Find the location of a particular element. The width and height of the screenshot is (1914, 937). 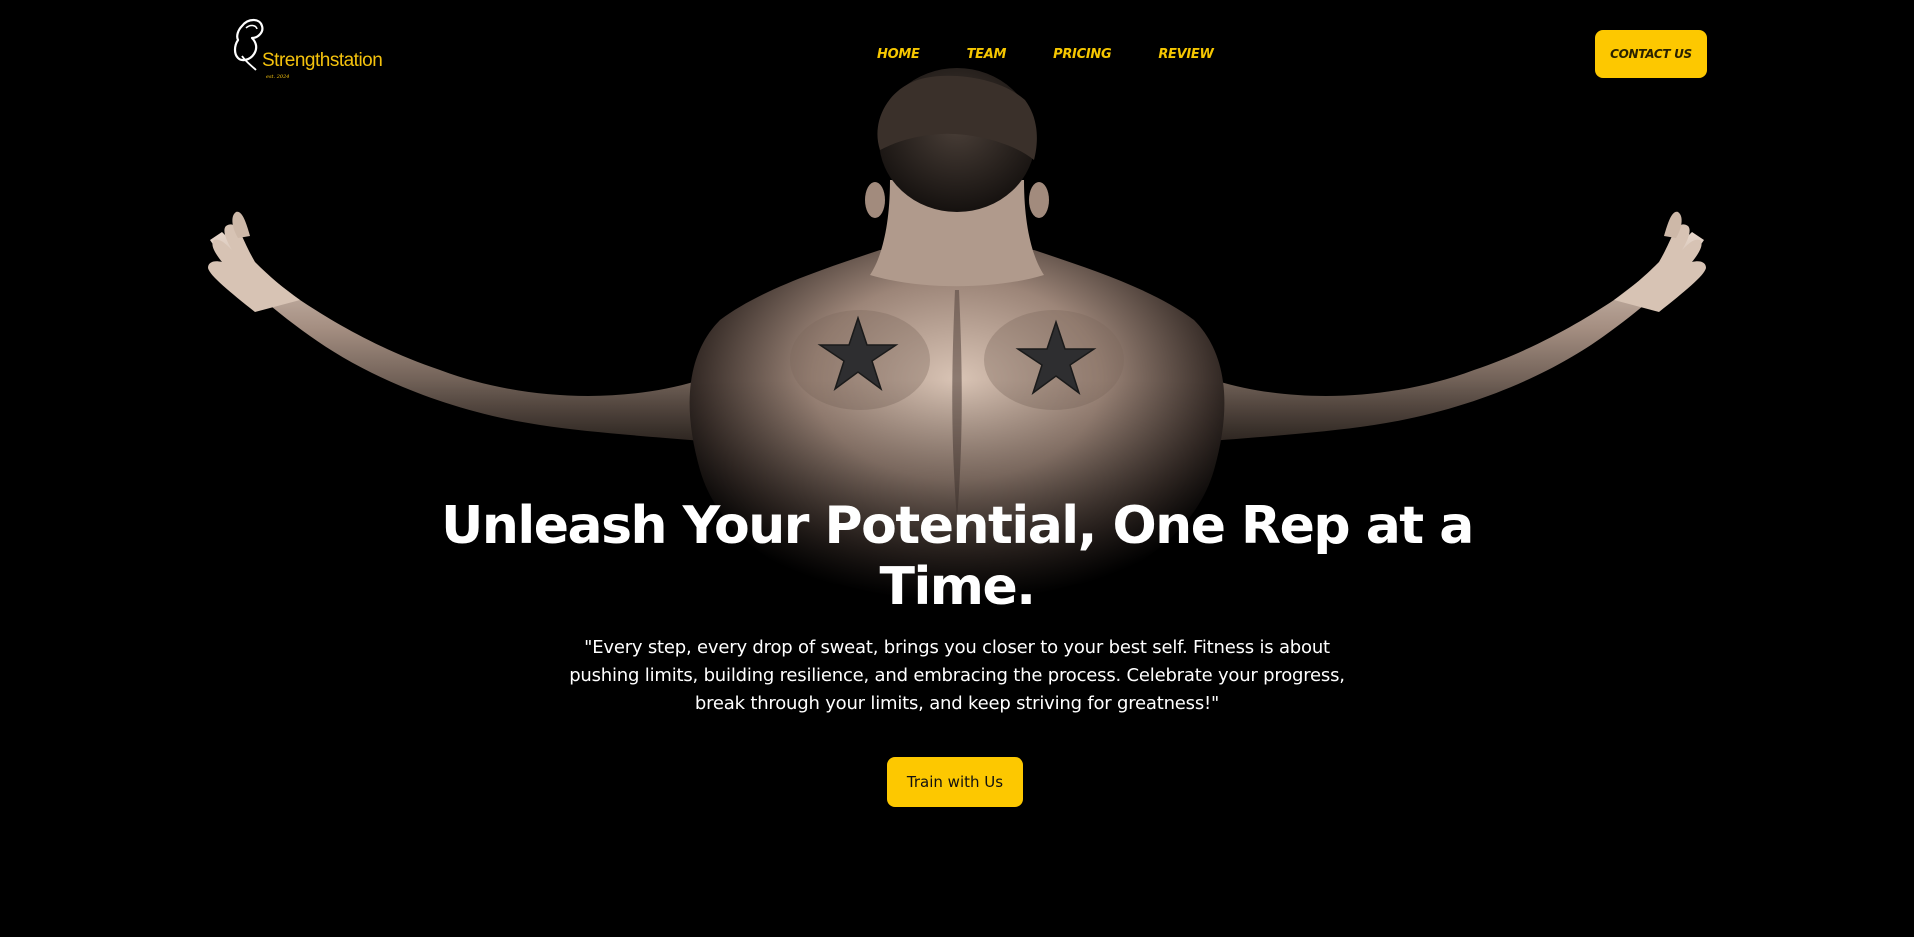

brand-name: Strengthstation is located at coordinates (322, 60).